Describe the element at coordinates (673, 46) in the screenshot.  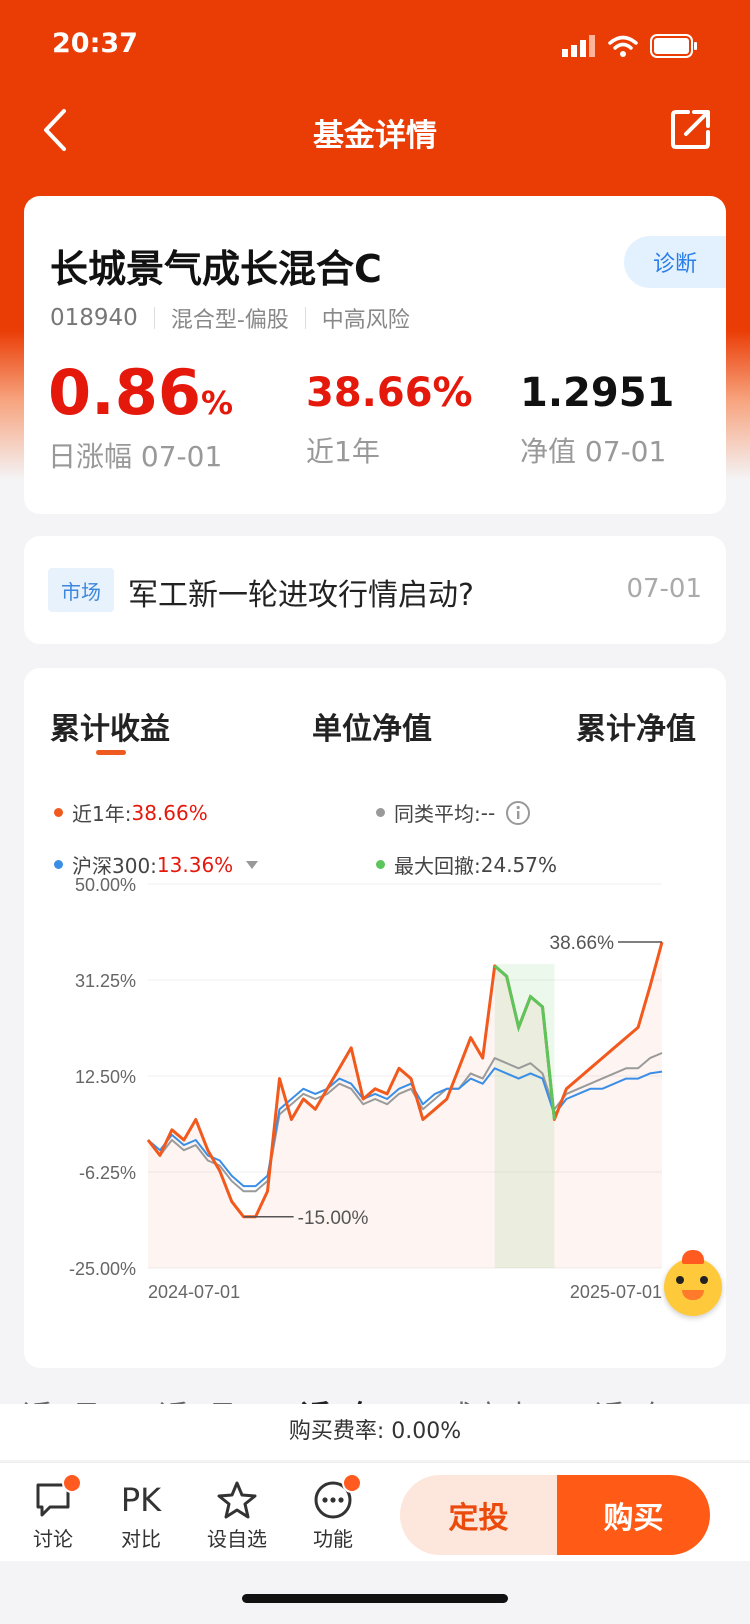
I see `battery-icon` at that location.